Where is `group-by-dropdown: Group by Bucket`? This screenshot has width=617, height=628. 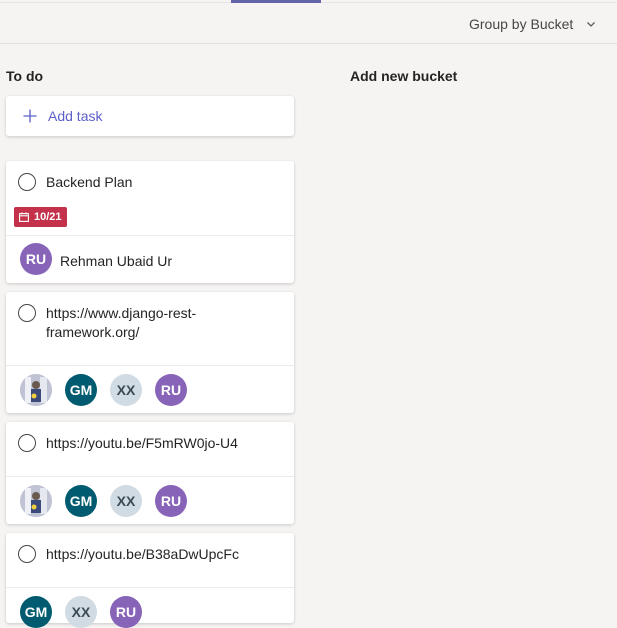
group-by-dropdown: Group by Bucket is located at coordinates (533, 24).